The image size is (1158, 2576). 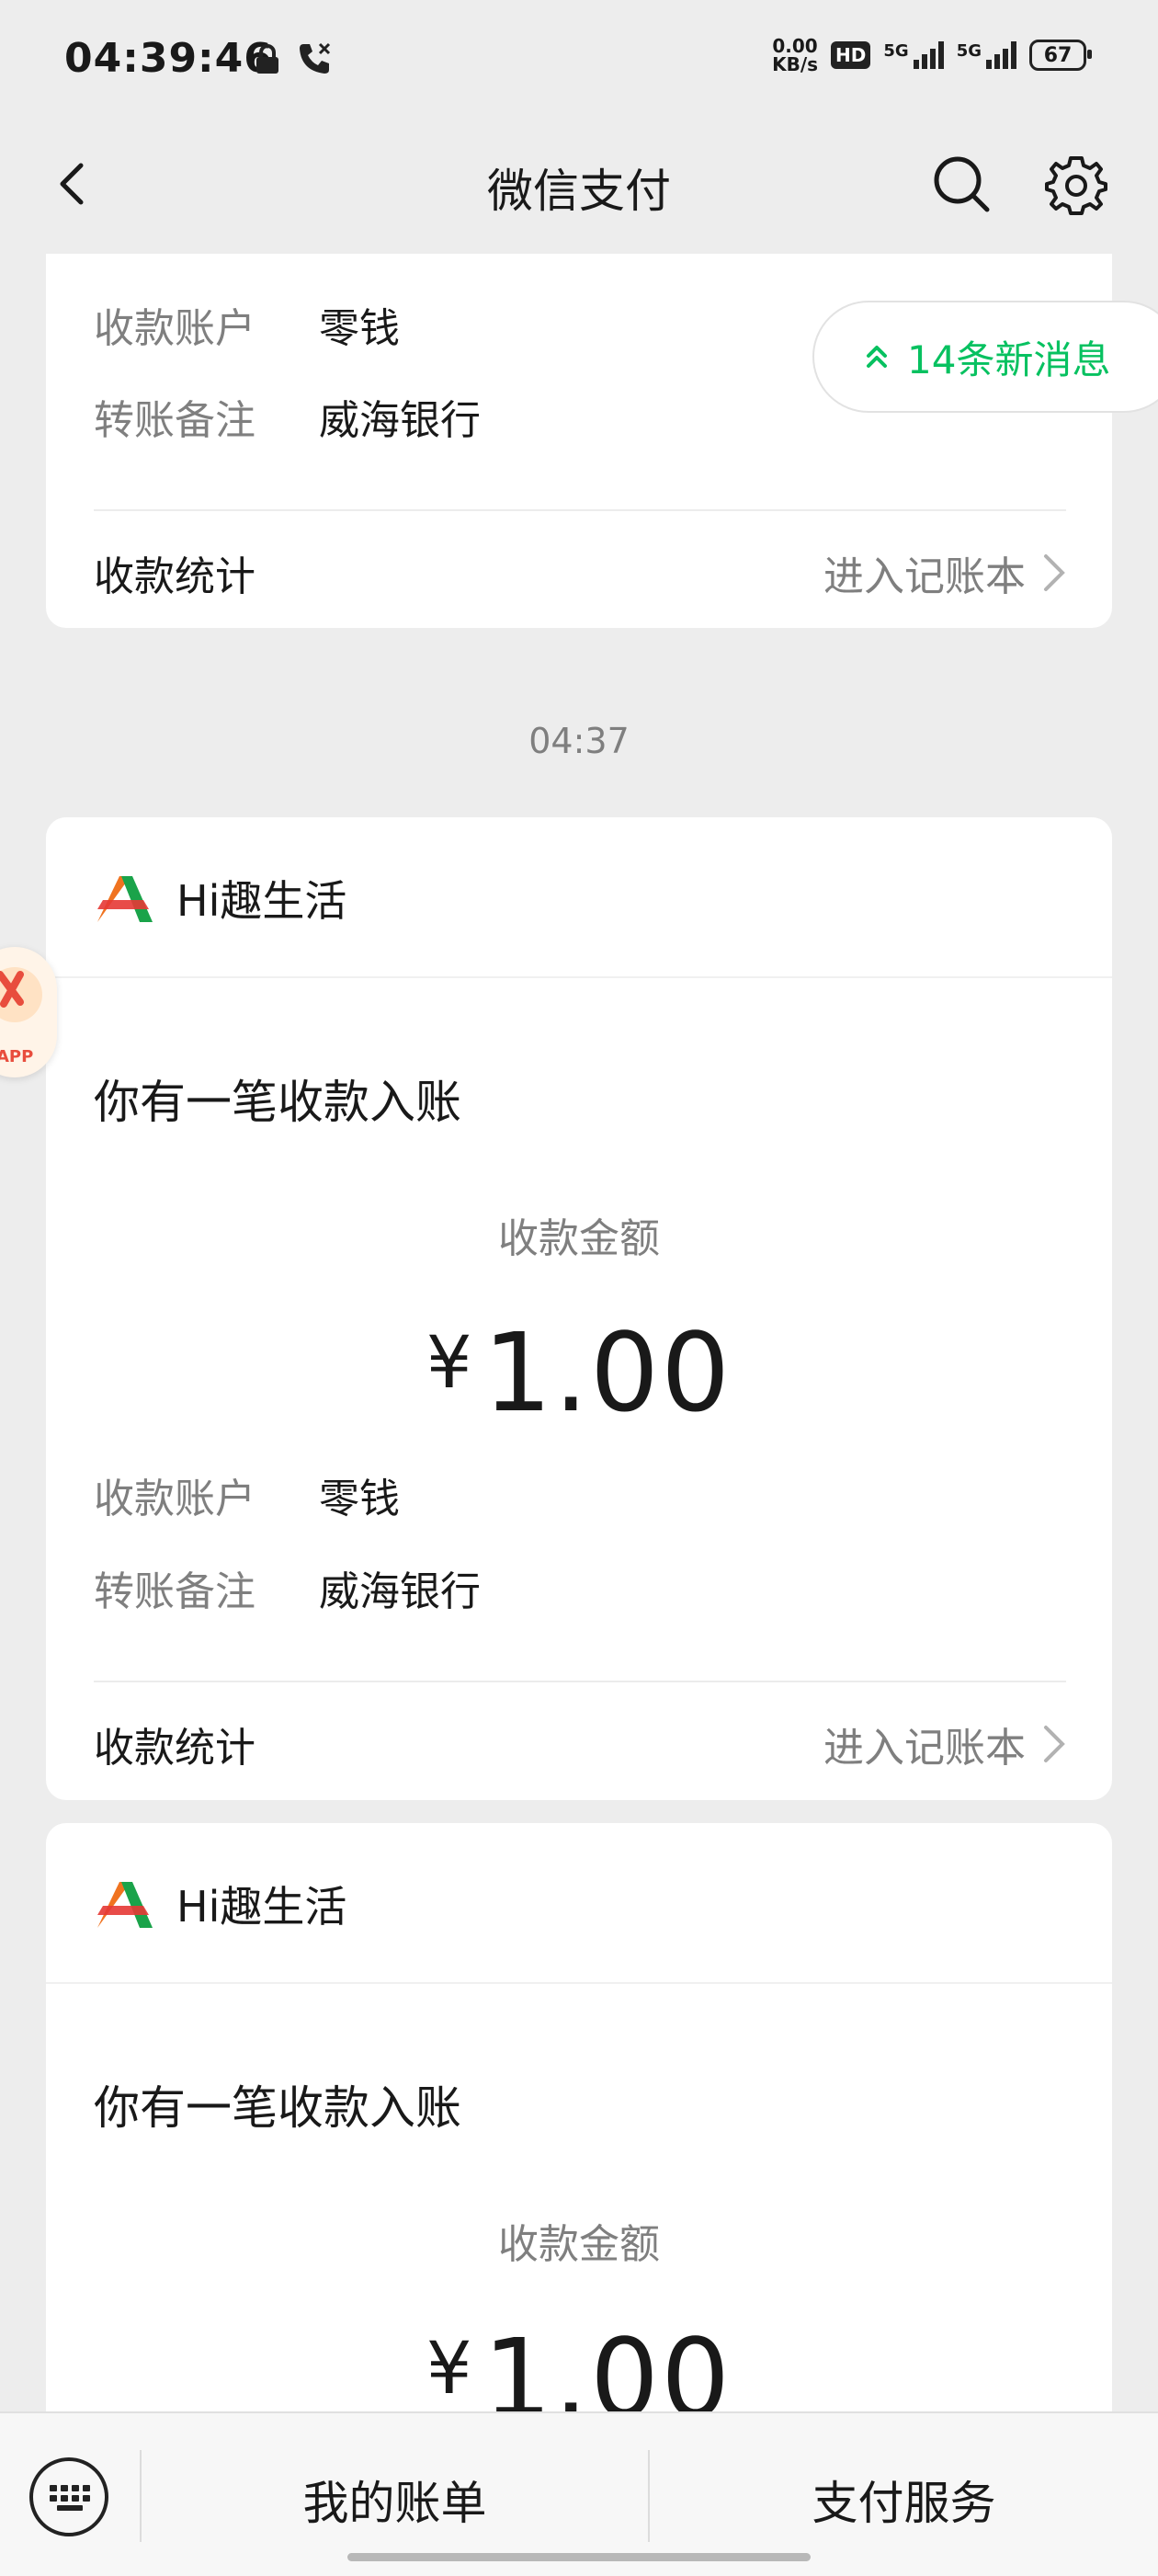 What do you see at coordinates (1076, 186) in the screenshot?
I see `gear-icon` at bounding box center [1076, 186].